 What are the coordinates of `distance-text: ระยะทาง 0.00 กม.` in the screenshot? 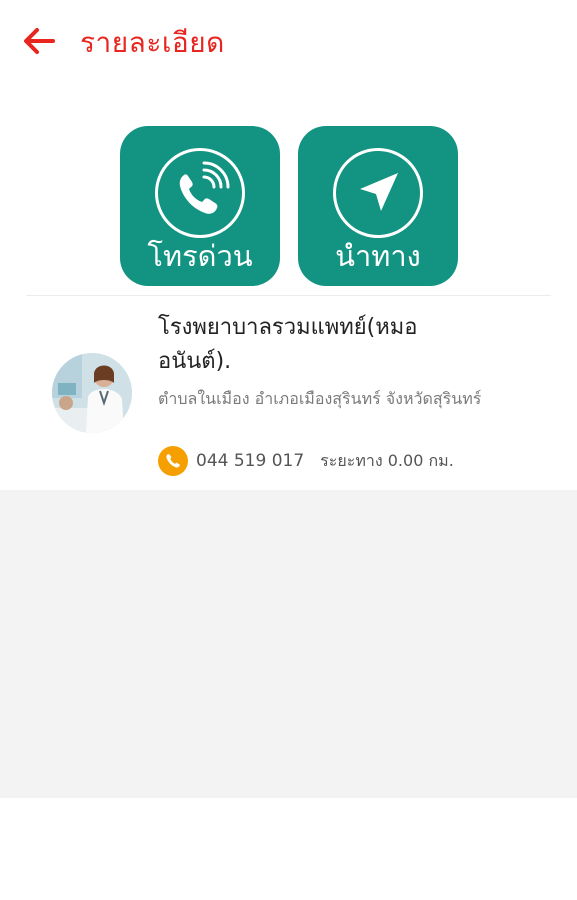 It's located at (387, 460).